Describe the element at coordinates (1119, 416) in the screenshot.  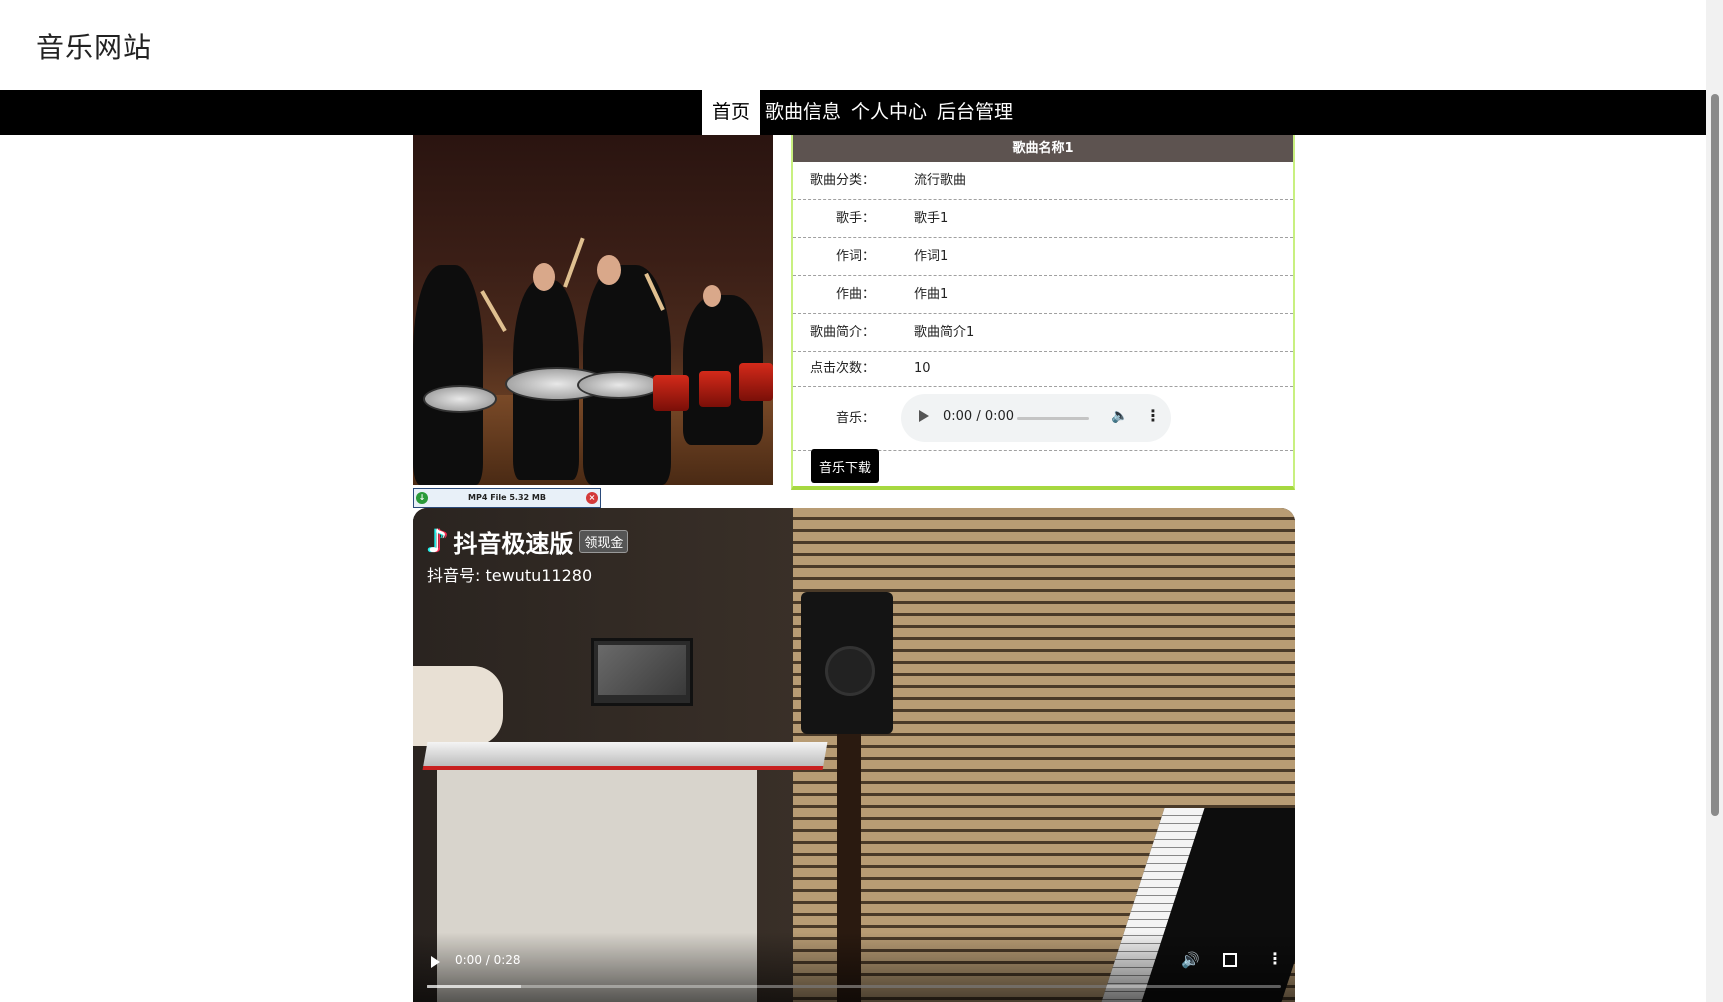
I see `volume-icon: 🔈` at that location.